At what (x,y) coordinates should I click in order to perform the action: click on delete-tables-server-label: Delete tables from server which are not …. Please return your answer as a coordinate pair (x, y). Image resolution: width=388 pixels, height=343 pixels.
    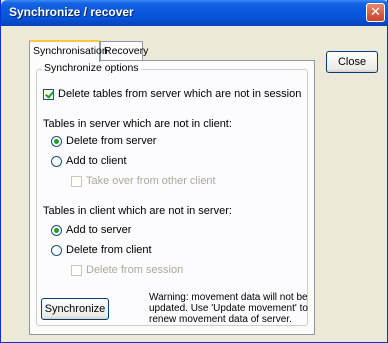
    Looking at the image, I should click on (180, 94).